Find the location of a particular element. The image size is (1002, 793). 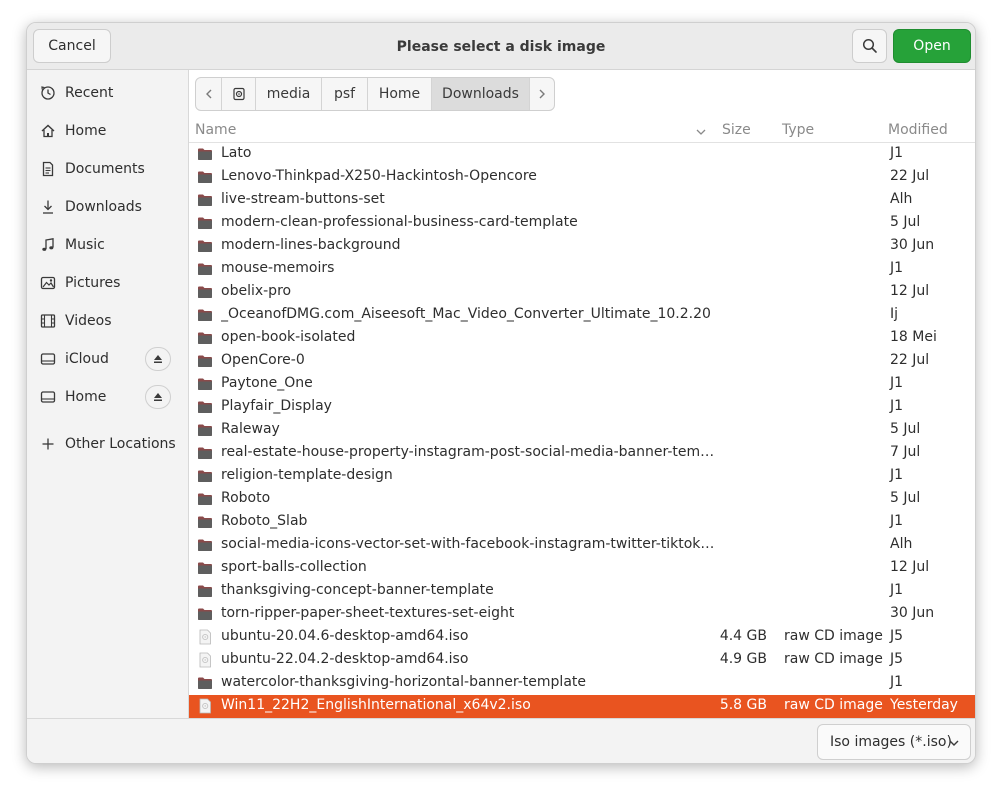

path-back-button is located at coordinates (209, 94).